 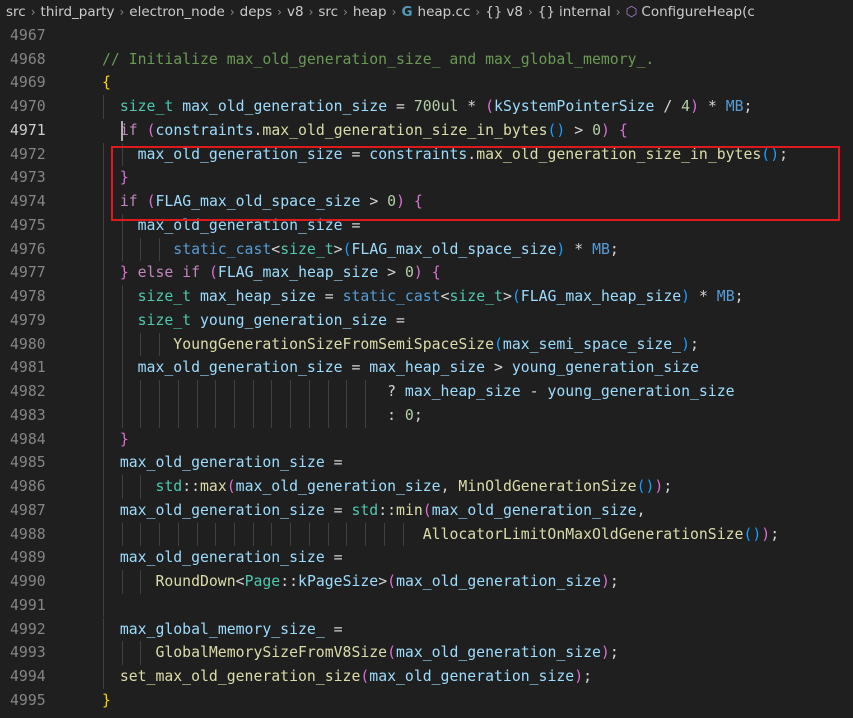 I want to click on line-number: 4990, so click(x=28, y=582).